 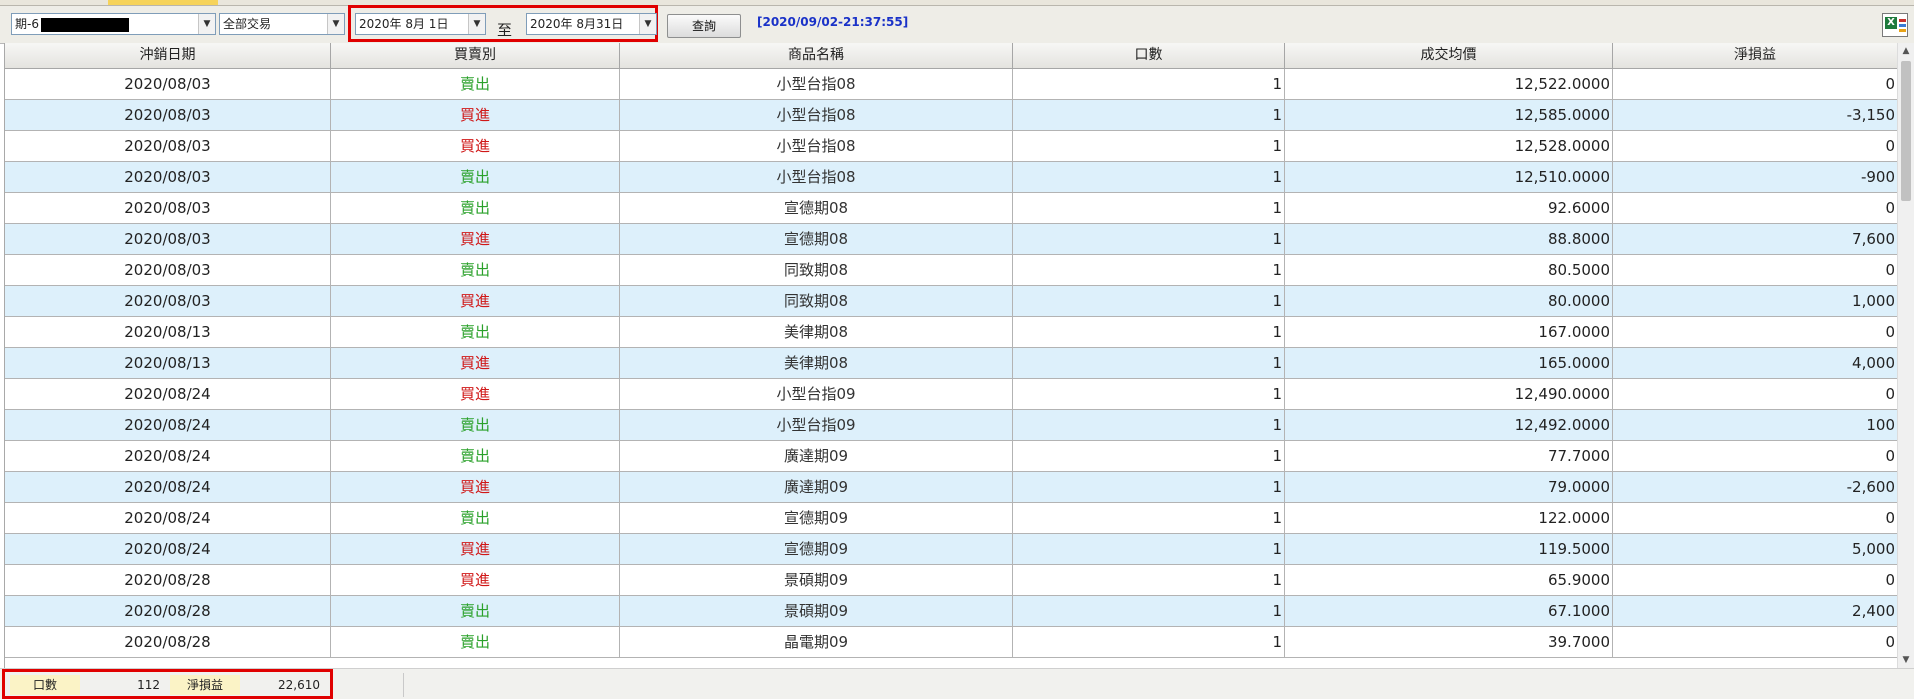 I want to click on cell-product: 小型台指09, so click(x=816, y=425).